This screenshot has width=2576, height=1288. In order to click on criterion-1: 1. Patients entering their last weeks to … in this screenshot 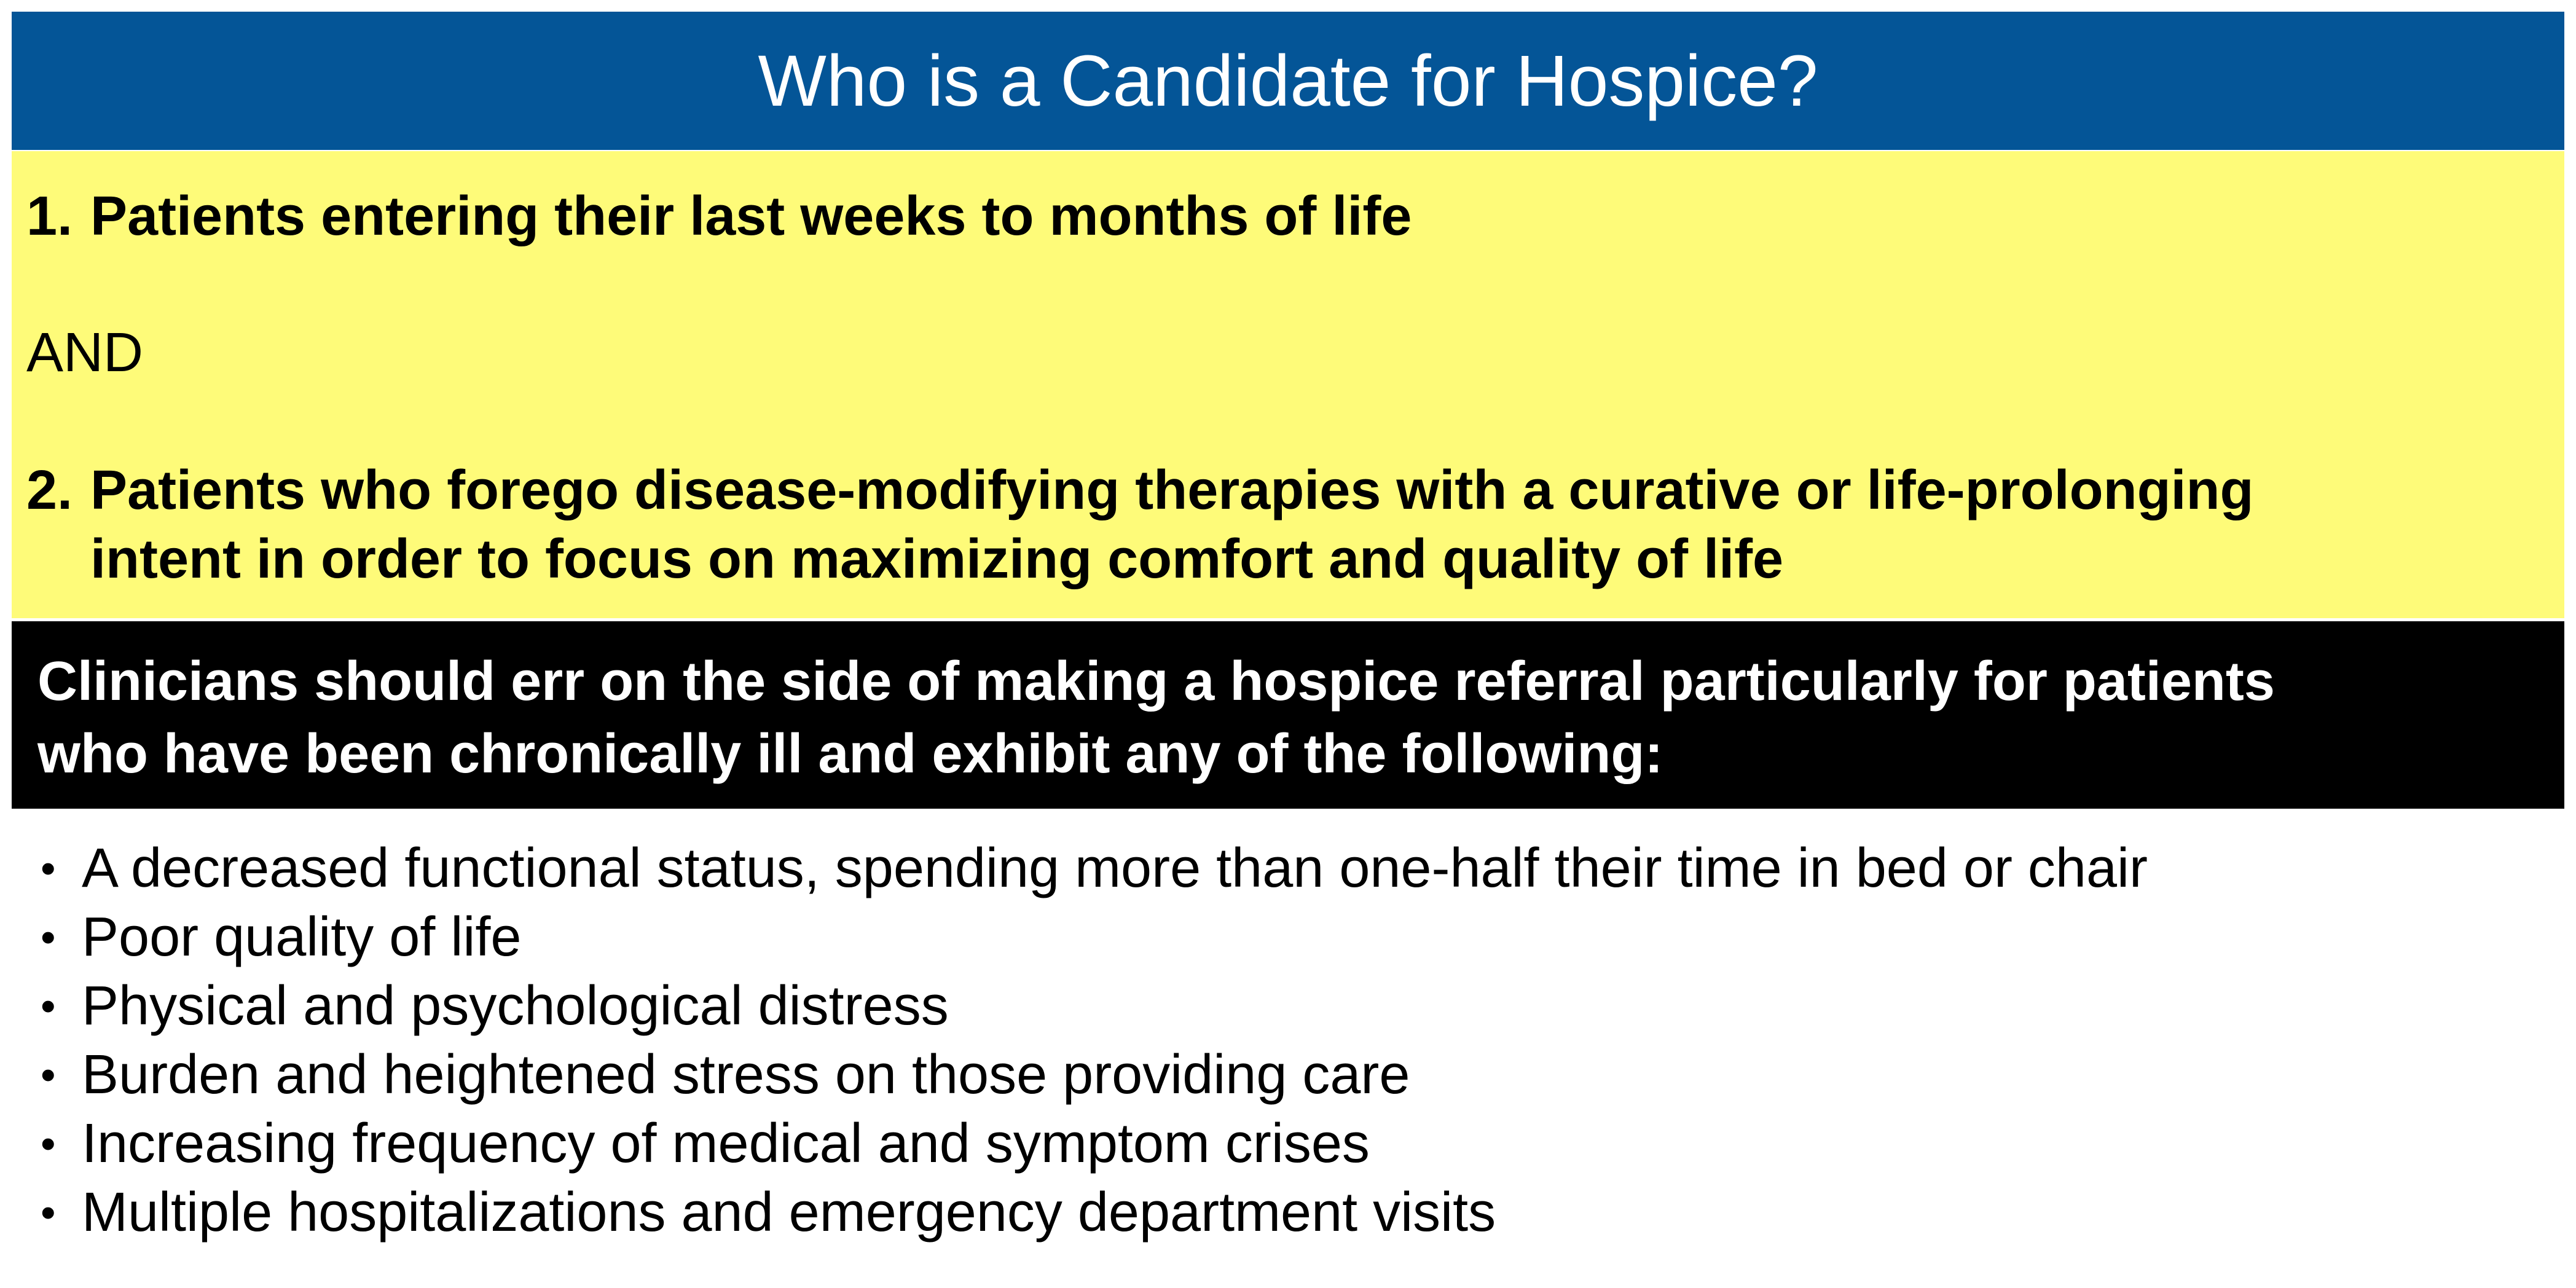, I will do `click(719, 216)`.